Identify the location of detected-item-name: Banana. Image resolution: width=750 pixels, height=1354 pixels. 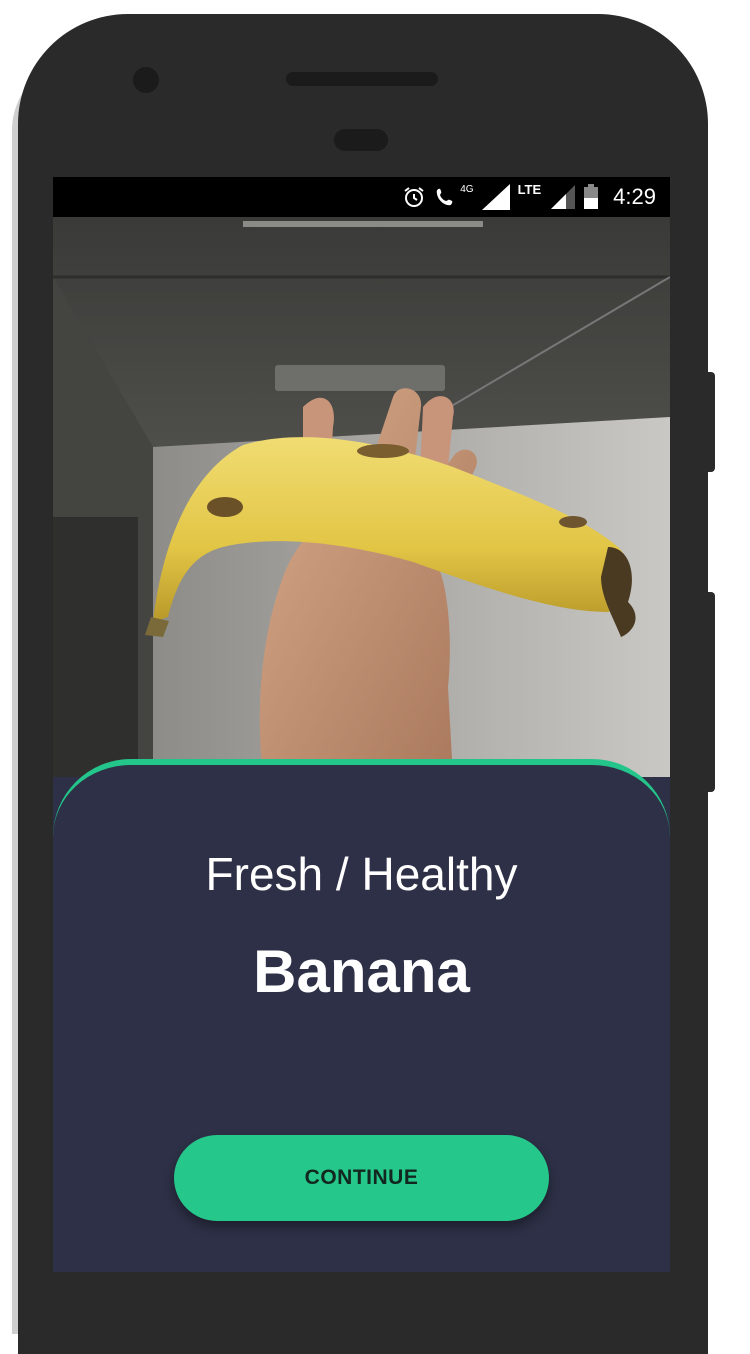
(361, 971).